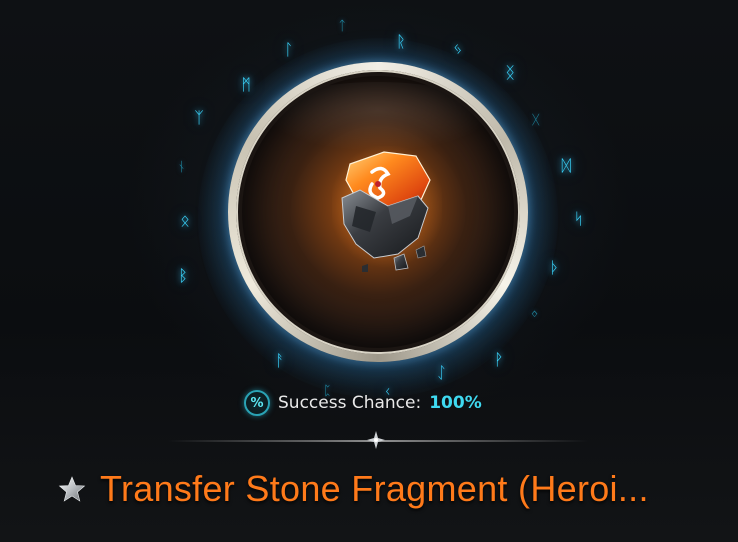  What do you see at coordinates (455, 403) in the screenshot?
I see `success-chance-value: 100%` at bounding box center [455, 403].